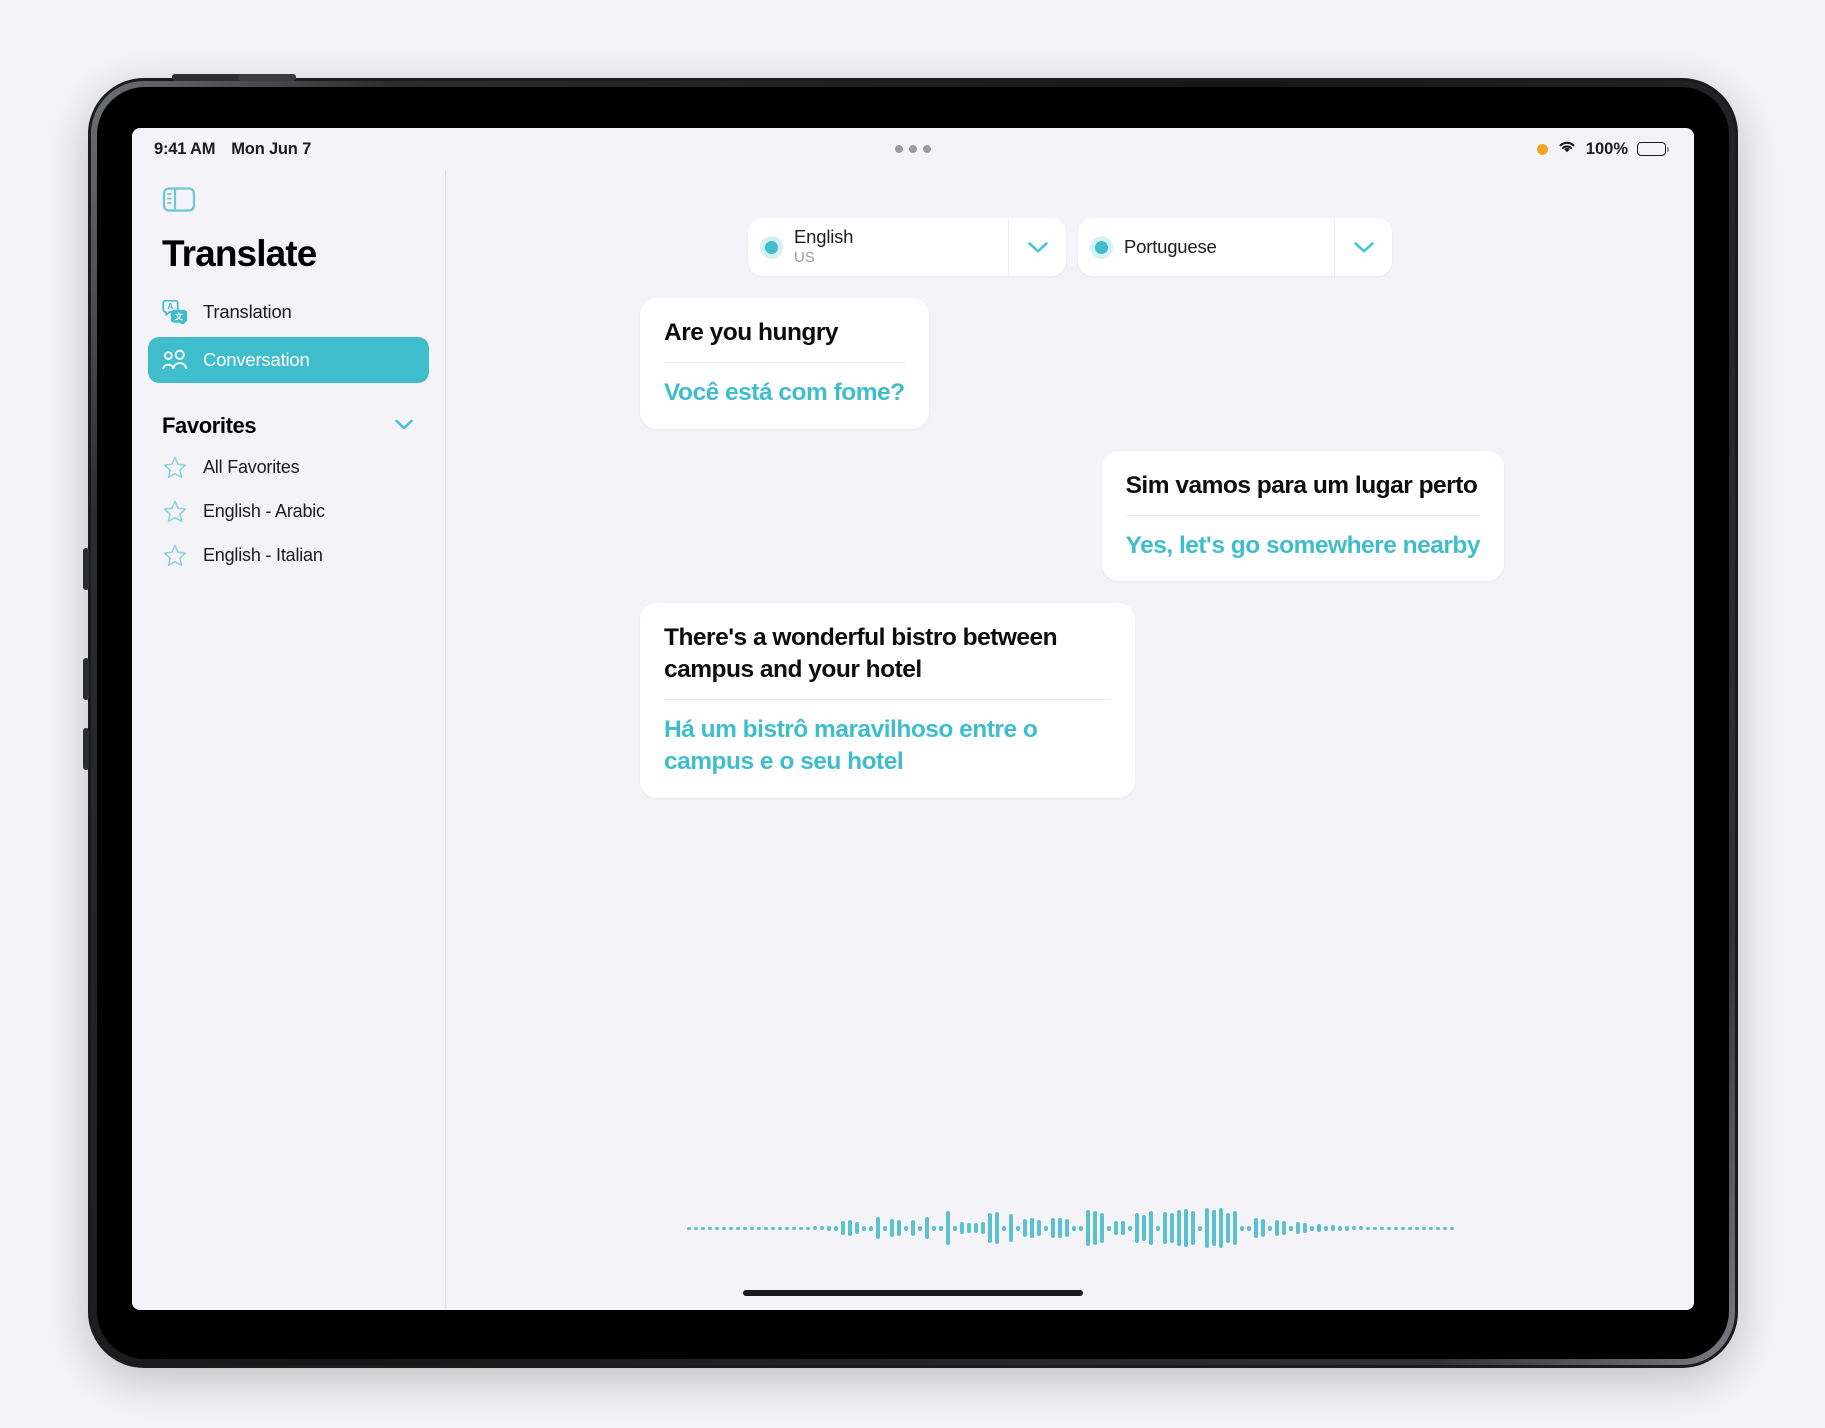 The width and height of the screenshot is (1825, 1428). Describe the element at coordinates (175, 360) in the screenshot. I see `conversation-people-icon` at that location.